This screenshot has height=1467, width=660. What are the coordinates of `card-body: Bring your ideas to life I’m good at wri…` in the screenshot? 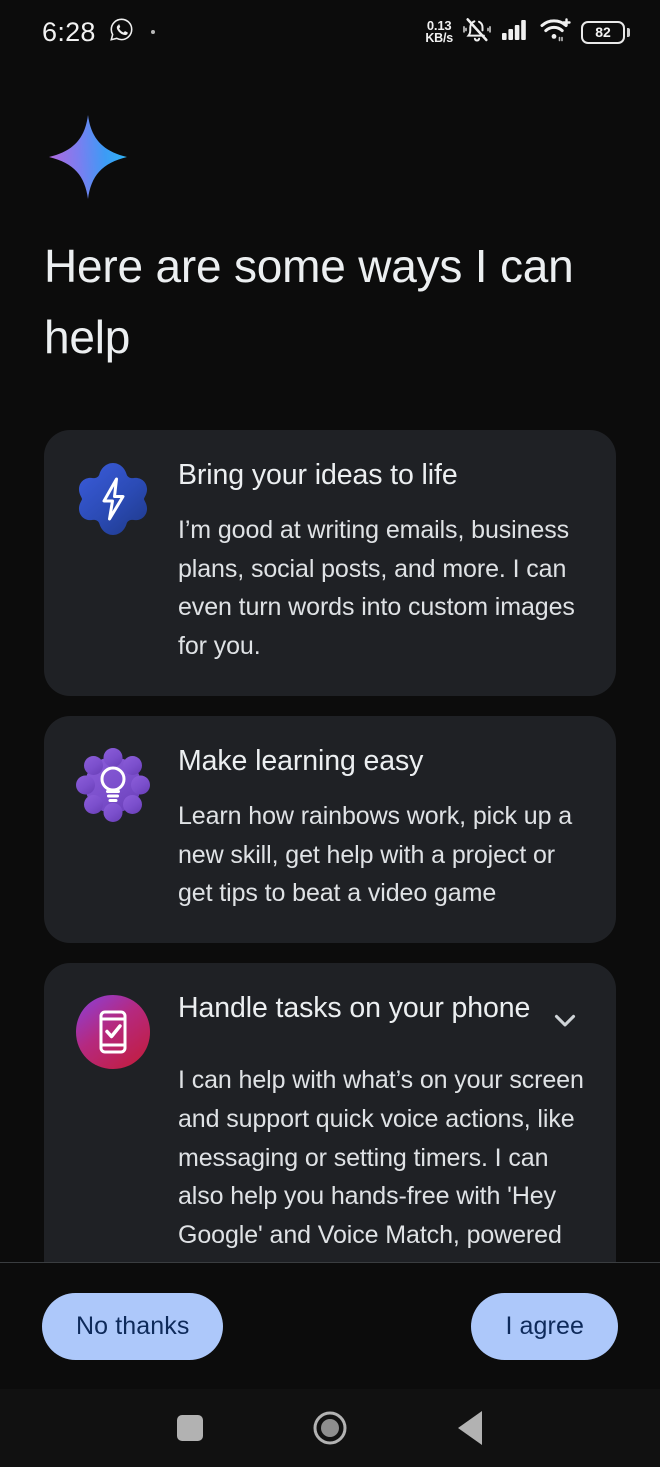 It's located at (382, 562).